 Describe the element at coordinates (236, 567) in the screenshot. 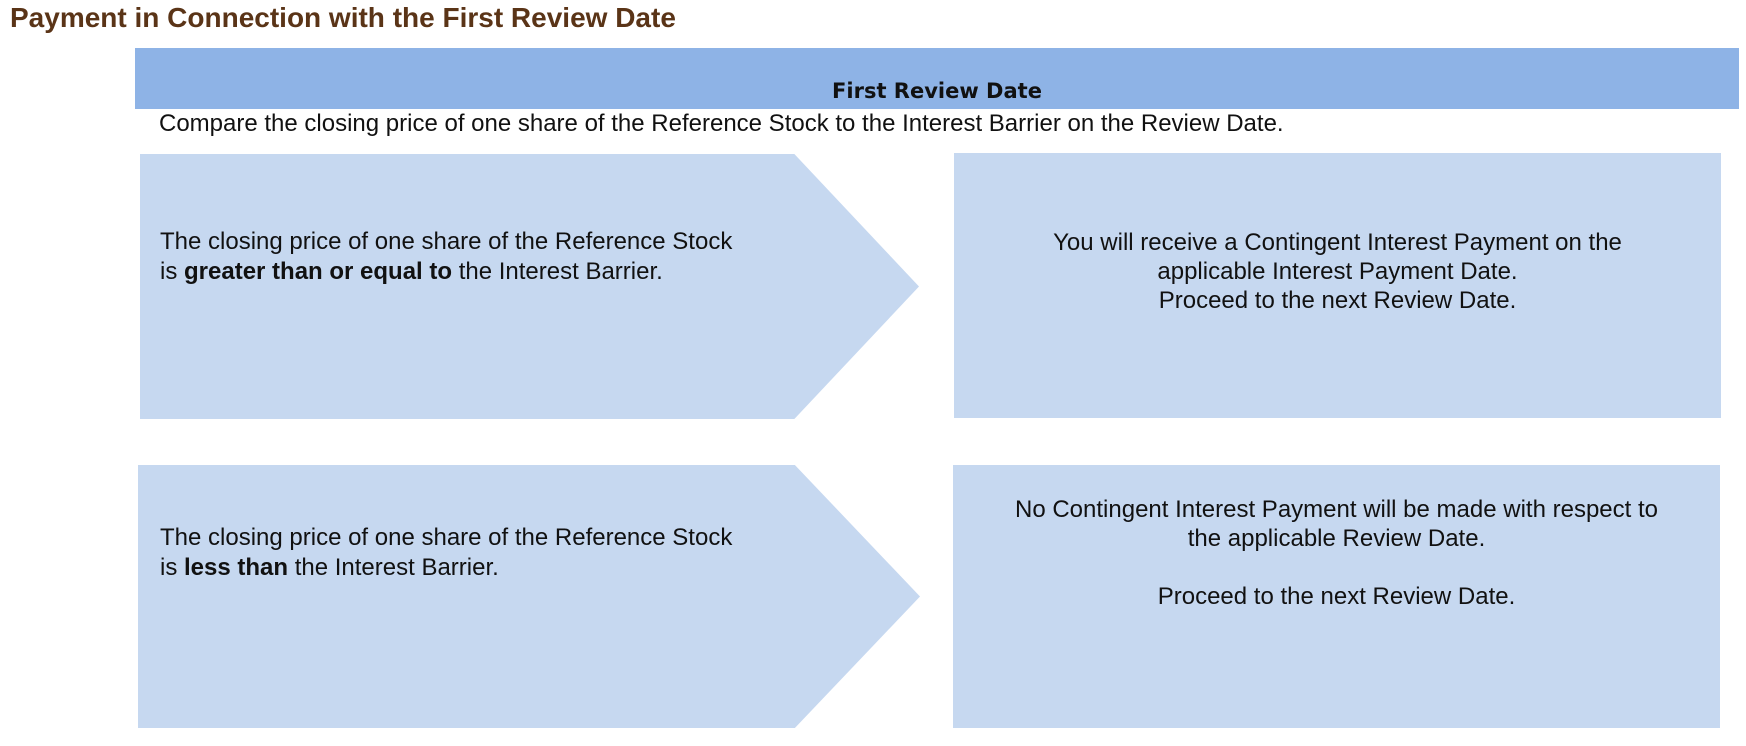

I see `condition-emphasis: less than` at that location.